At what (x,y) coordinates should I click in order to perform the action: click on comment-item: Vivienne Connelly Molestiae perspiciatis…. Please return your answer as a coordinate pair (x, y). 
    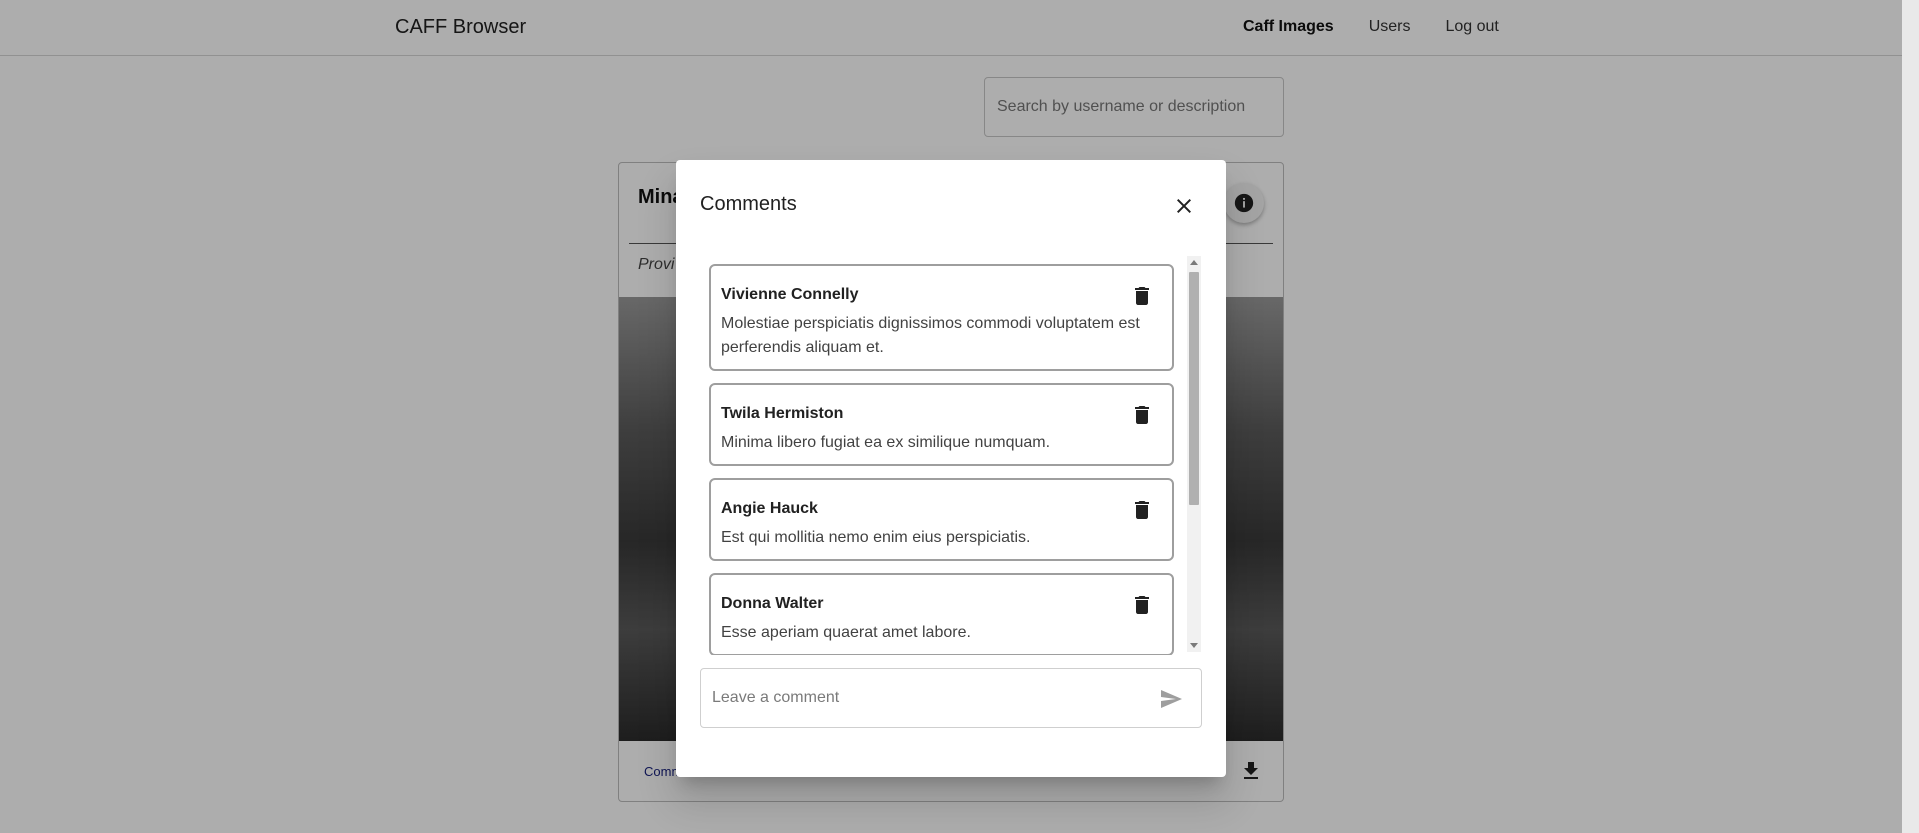
    Looking at the image, I should click on (941, 317).